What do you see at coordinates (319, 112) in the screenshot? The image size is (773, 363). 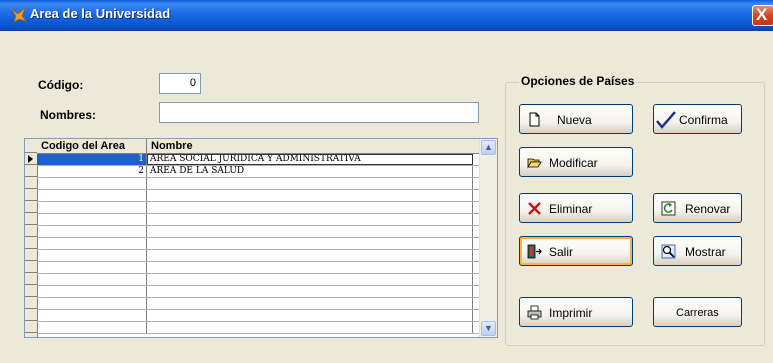 I see `nombres-field` at bounding box center [319, 112].